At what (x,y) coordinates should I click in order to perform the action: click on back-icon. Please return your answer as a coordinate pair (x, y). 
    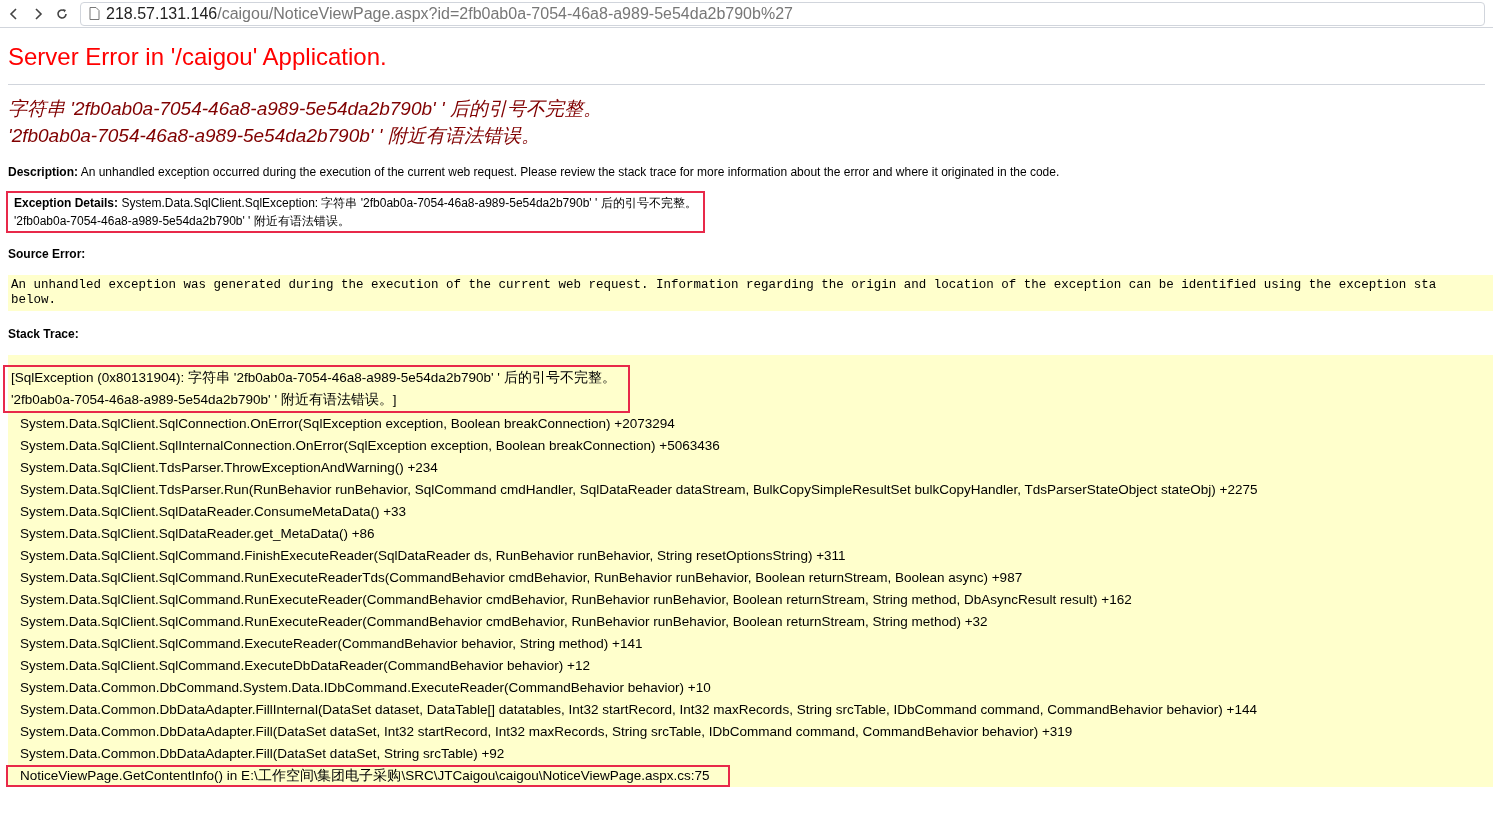
    Looking at the image, I should click on (14, 13).